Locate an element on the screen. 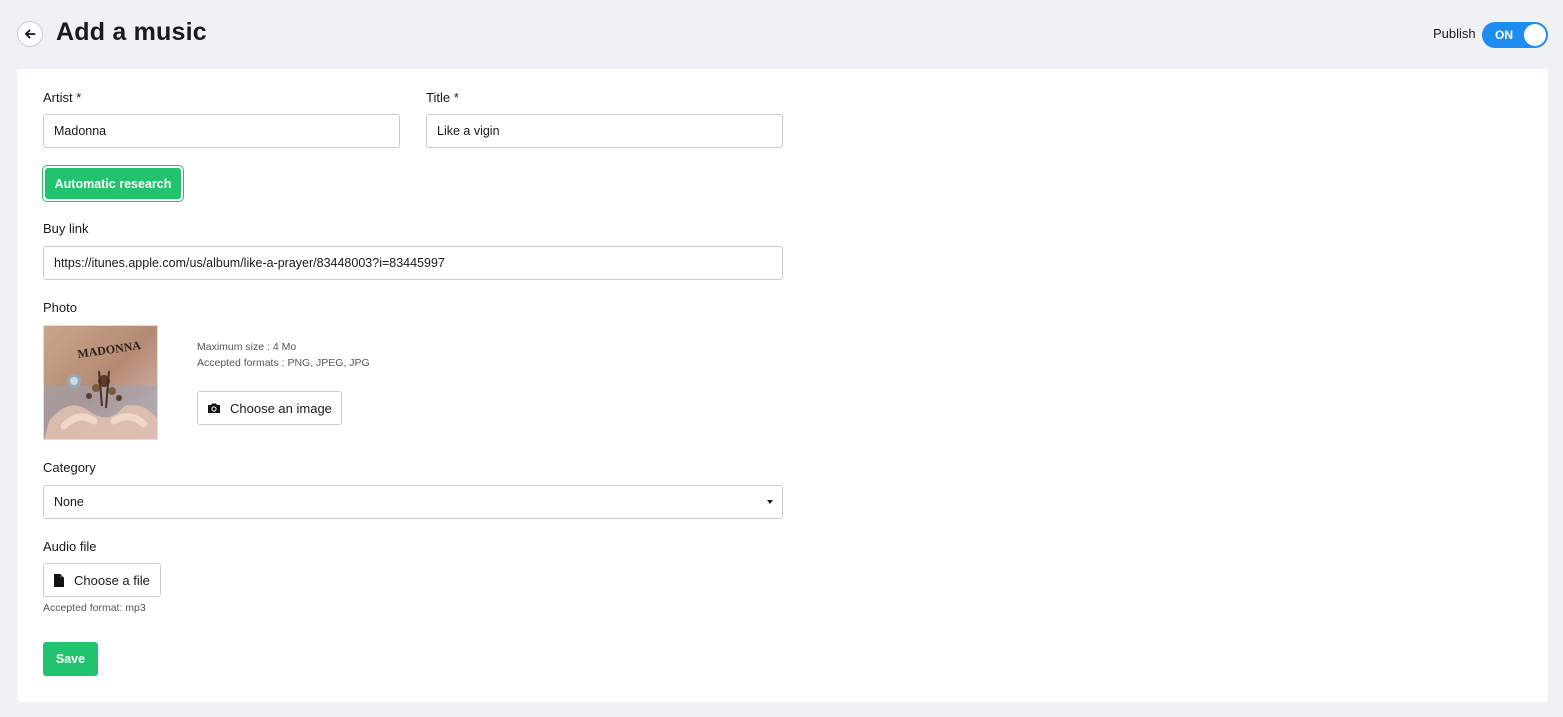 The image size is (1563, 717). page-title: Add a music is located at coordinates (131, 32).